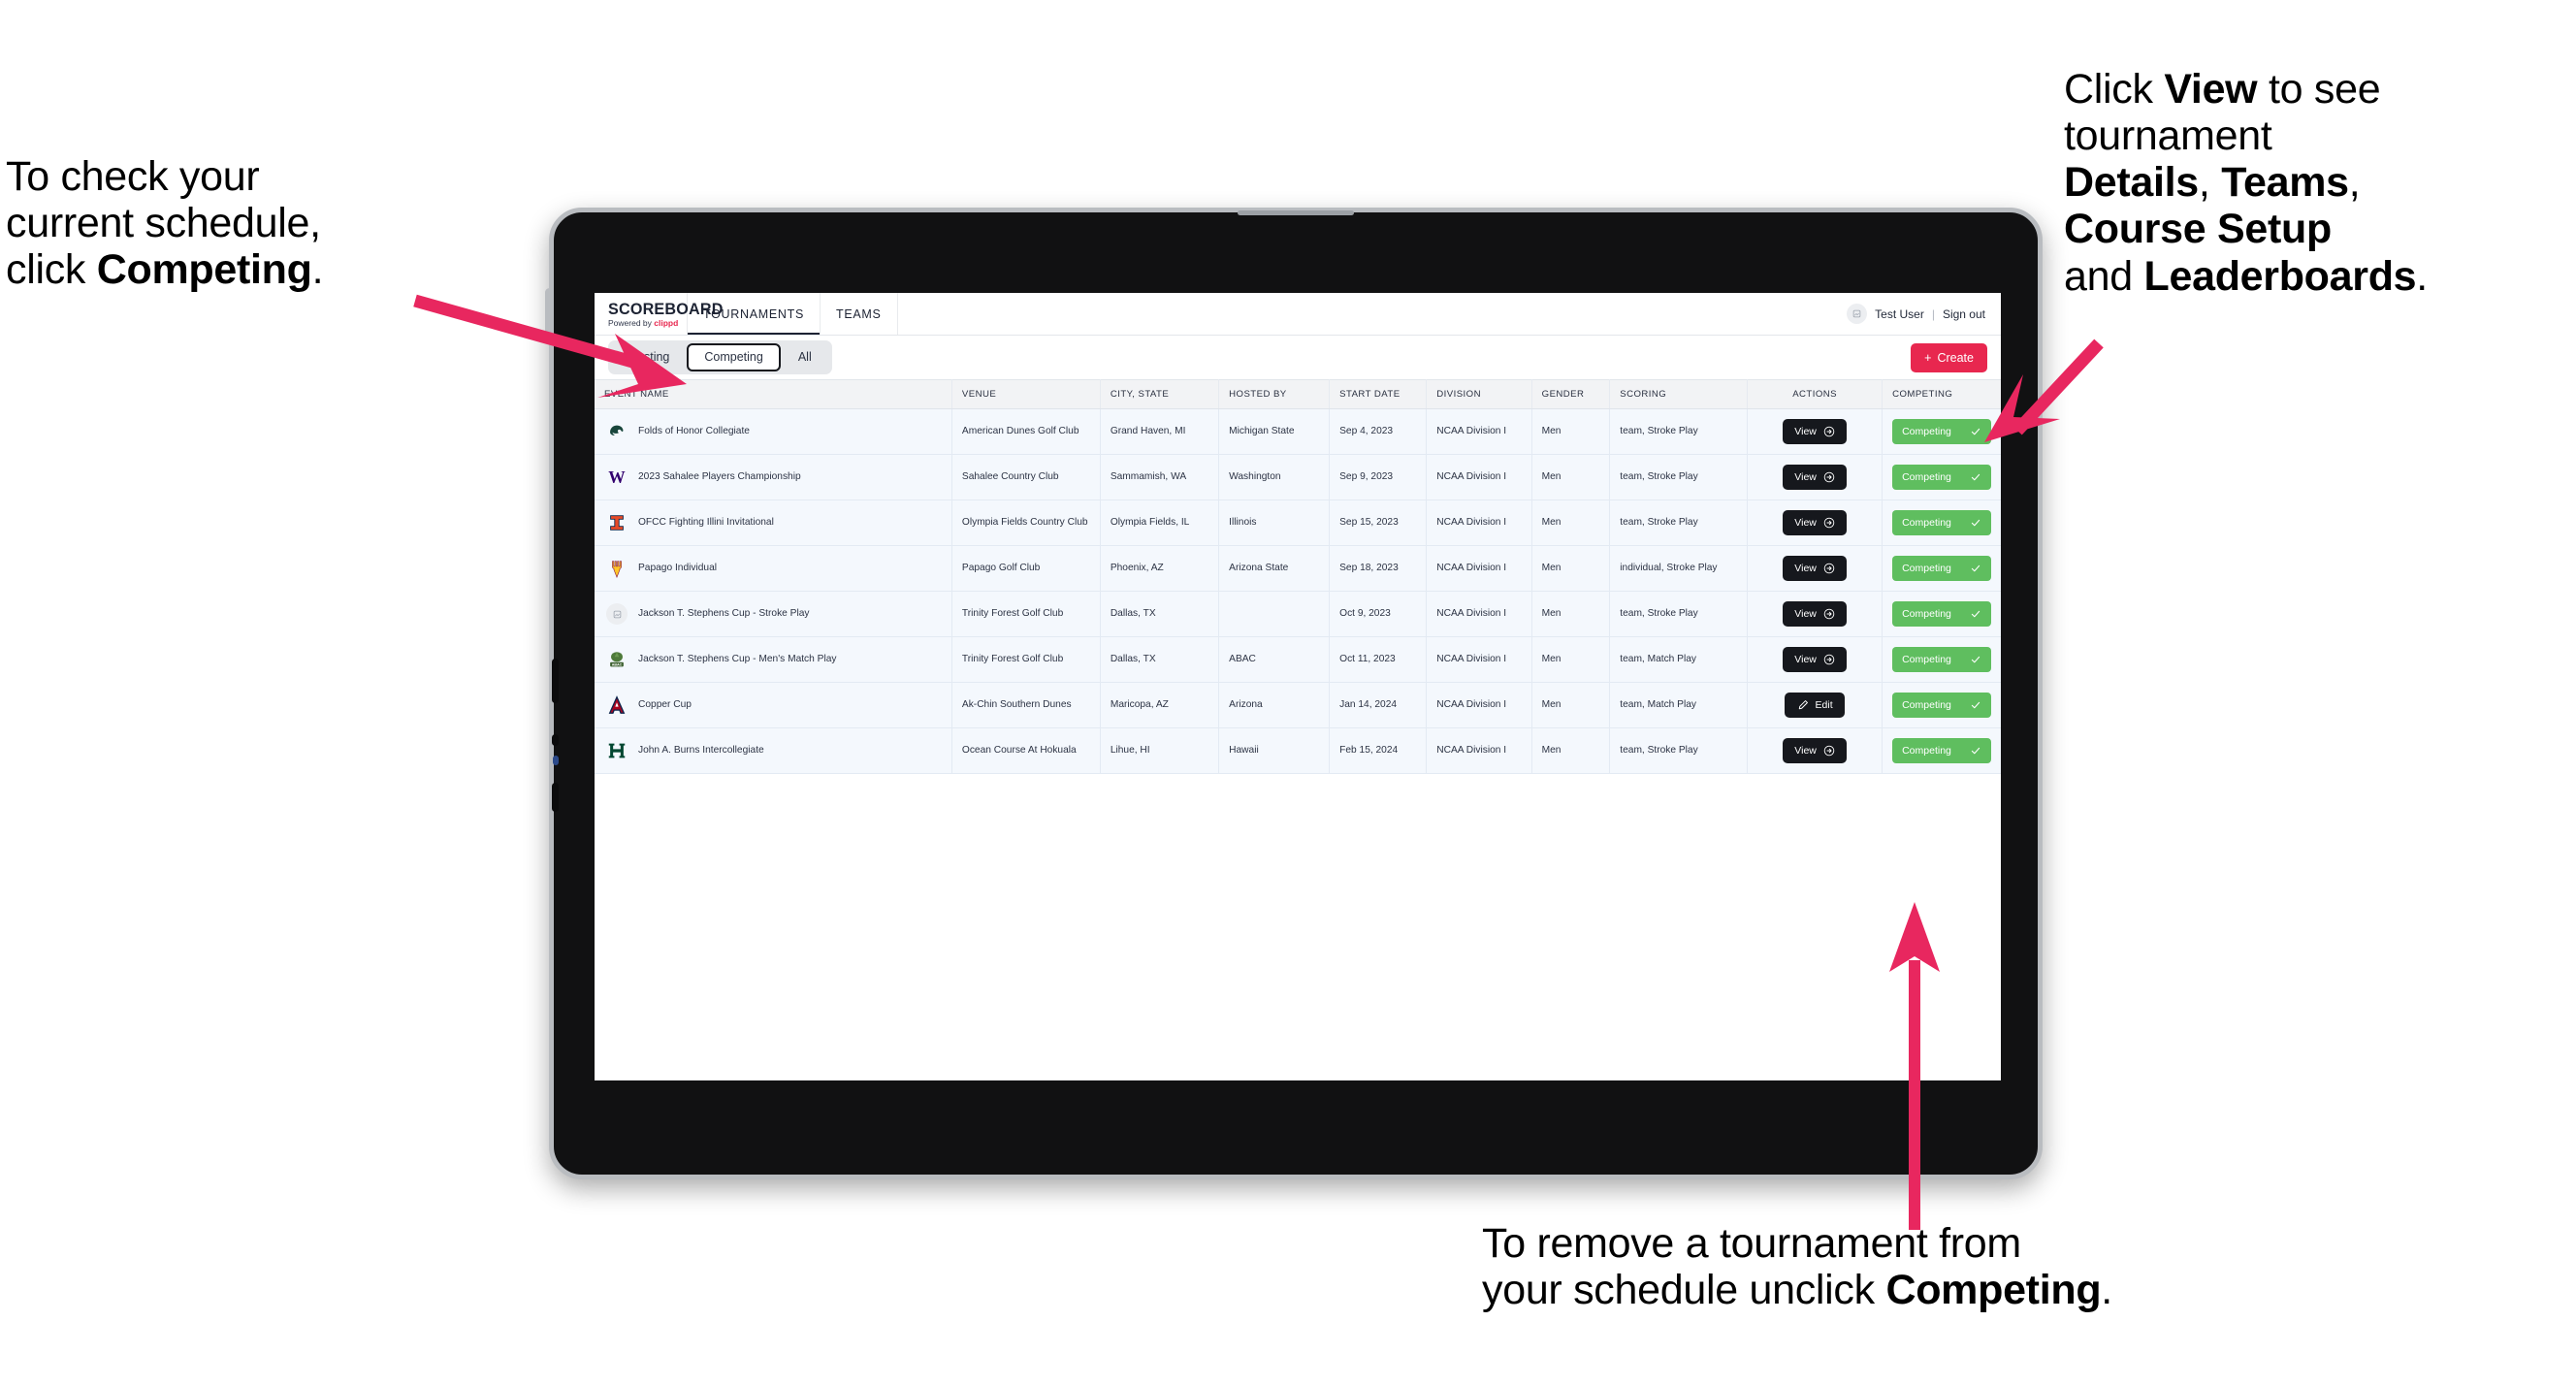 This screenshot has width=2576, height=1386. What do you see at coordinates (1274, 477) in the screenshot?
I see `cell-hosted-by: Washington` at bounding box center [1274, 477].